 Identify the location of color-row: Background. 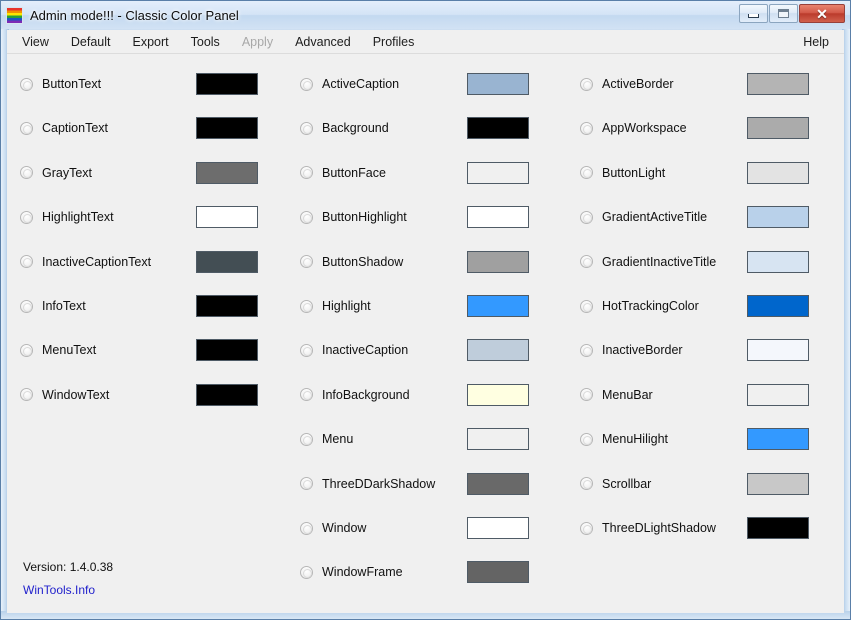
(427, 128).